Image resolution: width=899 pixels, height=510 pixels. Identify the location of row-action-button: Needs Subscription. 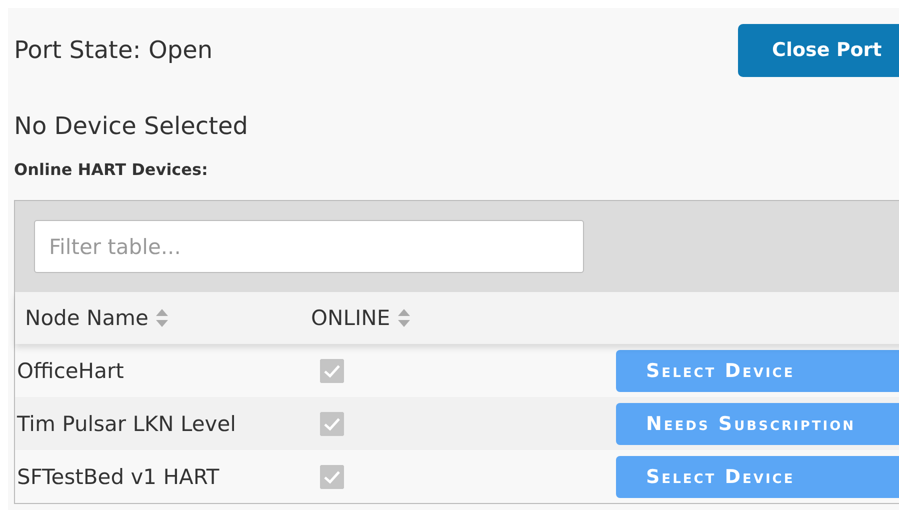
(757, 423).